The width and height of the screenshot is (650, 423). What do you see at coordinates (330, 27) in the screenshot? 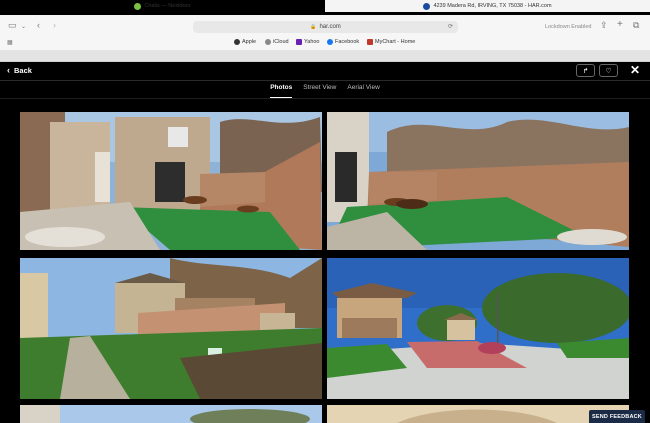
I see `address-bar-text: har.com` at bounding box center [330, 27].